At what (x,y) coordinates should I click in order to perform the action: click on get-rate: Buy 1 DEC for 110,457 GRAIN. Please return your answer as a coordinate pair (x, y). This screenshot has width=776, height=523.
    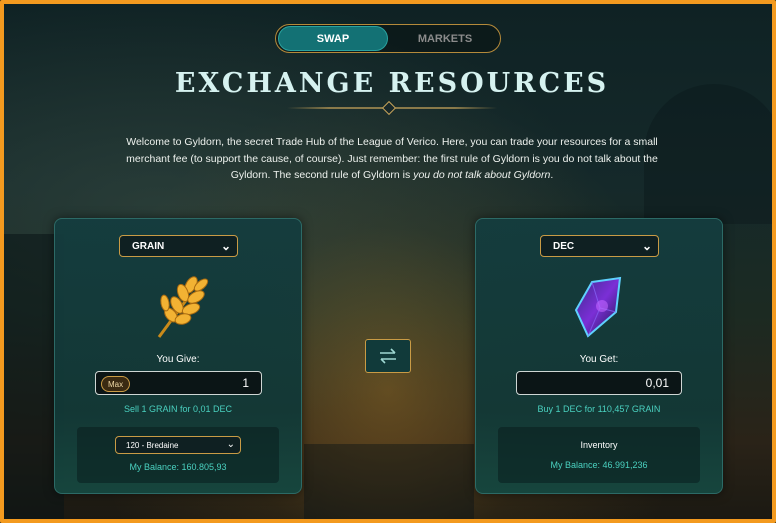
    Looking at the image, I should click on (599, 409).